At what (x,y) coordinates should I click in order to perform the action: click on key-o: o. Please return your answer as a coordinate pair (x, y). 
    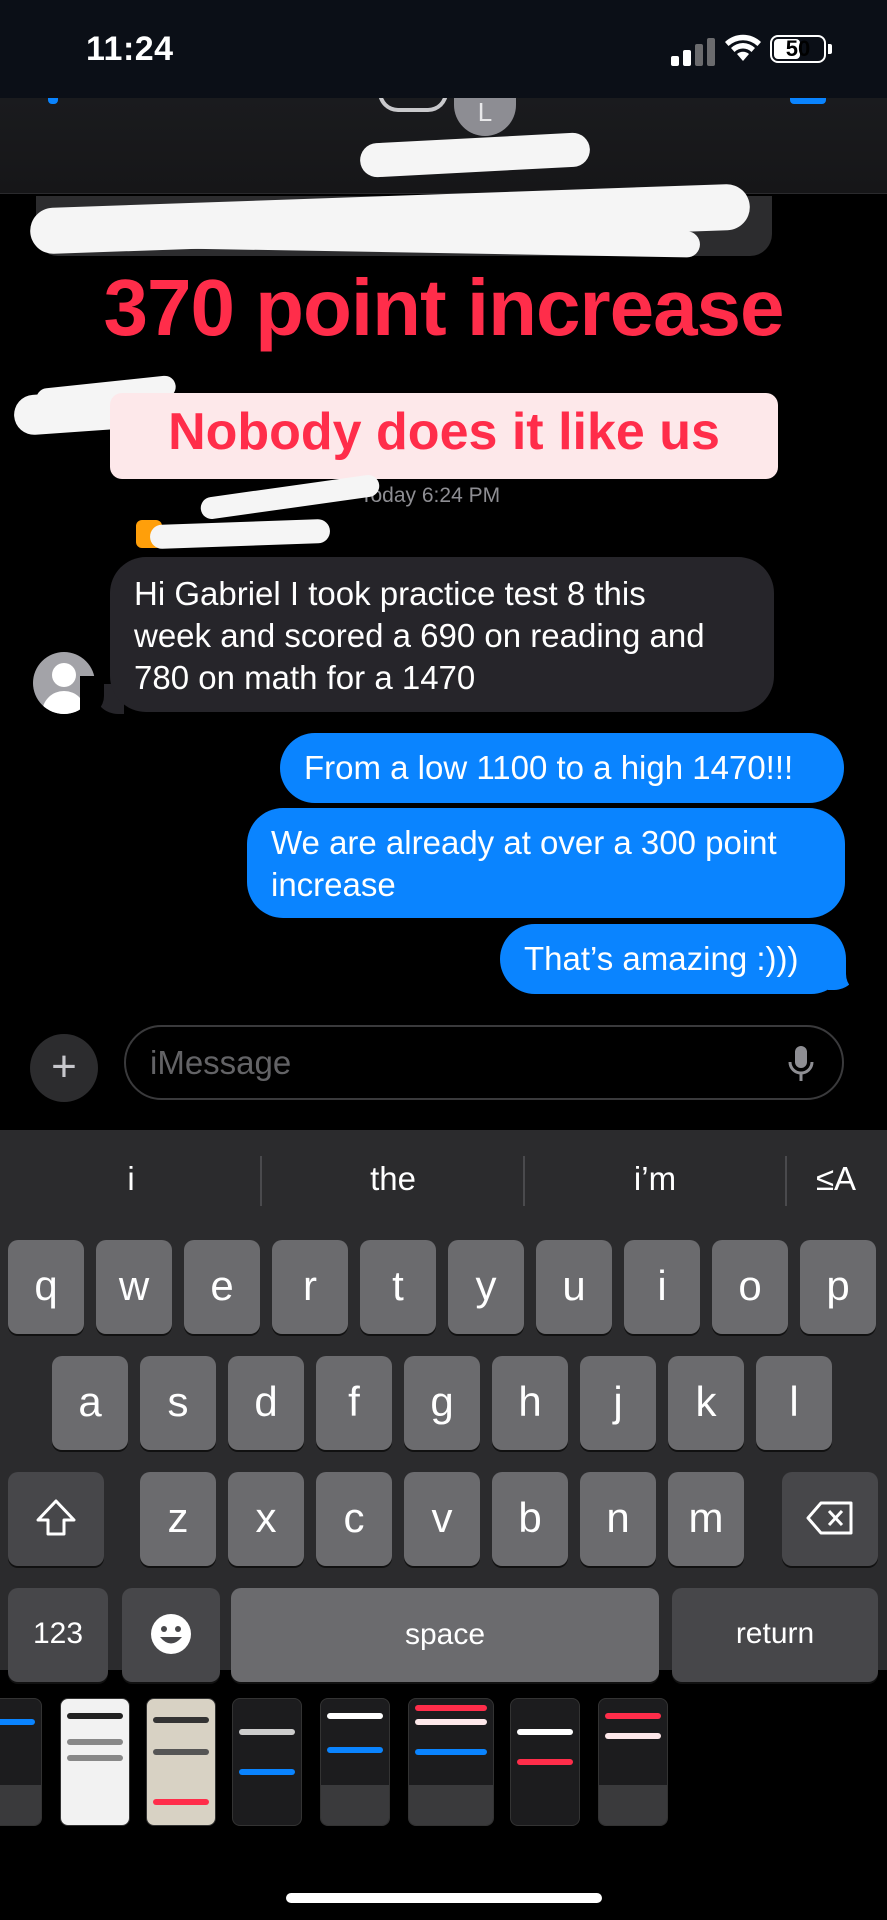
    Looking at the image, I should click on (750, 1287).